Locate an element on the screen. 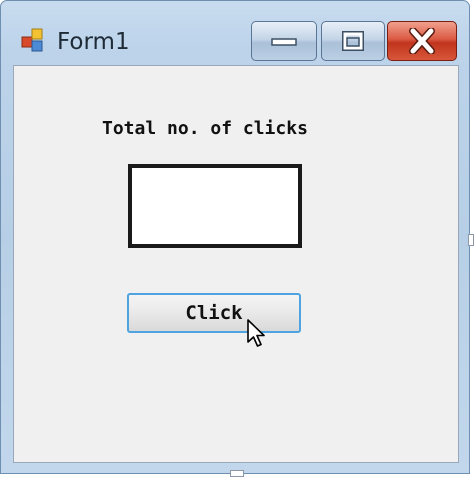 This screenshot has height=477, width=474. close-icon is located at coordinates (422, 41).